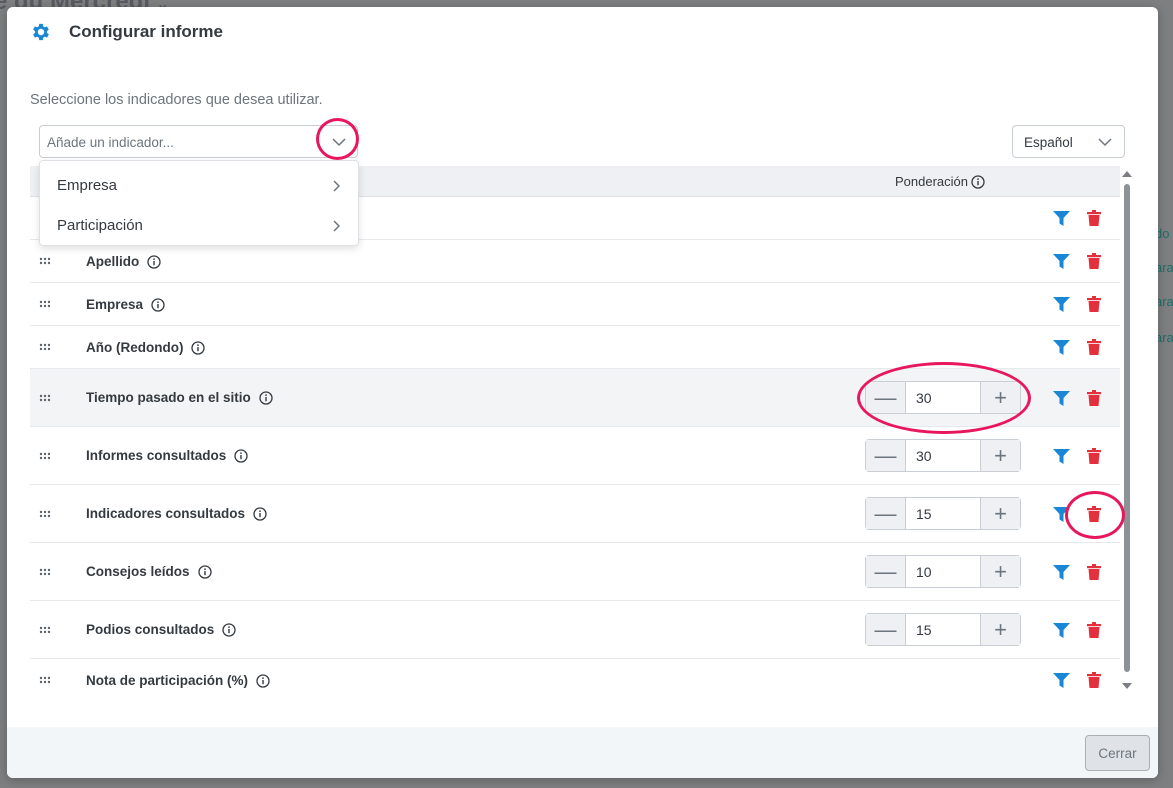  Describe the element at coordinates (575, 261) in the screenshot. I see `table-row: Apellido` at that location.